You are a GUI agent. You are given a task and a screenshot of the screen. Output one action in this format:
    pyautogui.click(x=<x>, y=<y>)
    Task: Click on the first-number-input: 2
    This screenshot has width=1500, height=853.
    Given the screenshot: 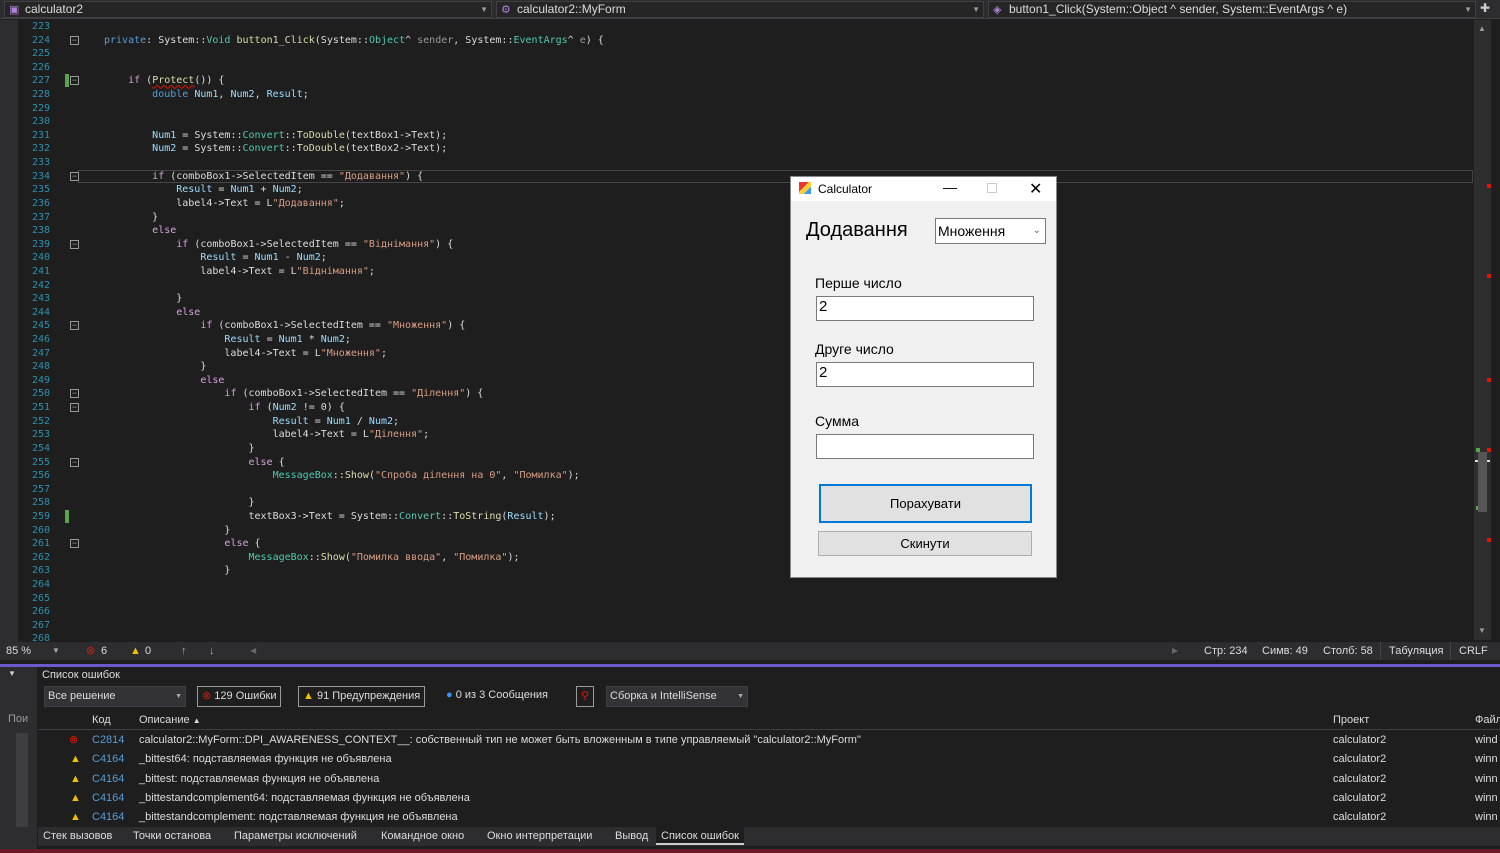 What is the action you would take?
    pyautogui.click(x=925, y=308)
    